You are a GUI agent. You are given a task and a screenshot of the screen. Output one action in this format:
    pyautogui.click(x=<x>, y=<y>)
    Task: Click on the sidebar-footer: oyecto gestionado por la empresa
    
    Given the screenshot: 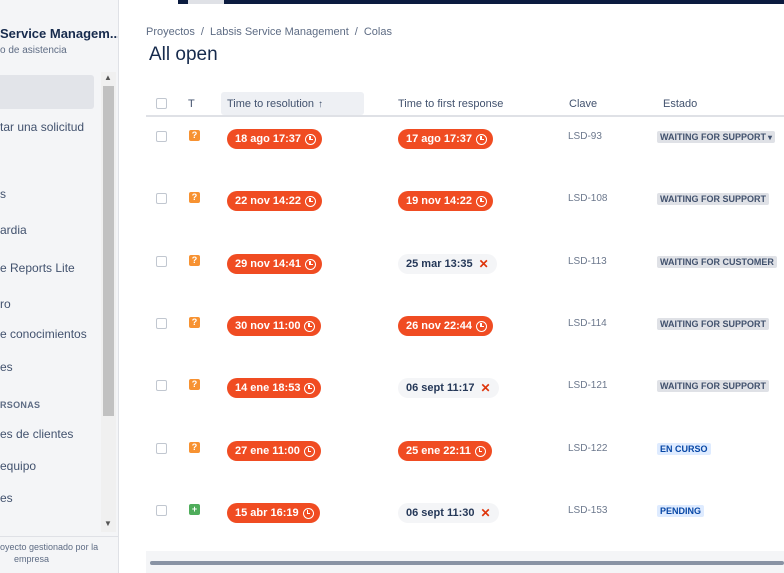 What is the action you would take?
    pyautogui.click(x=59, y=554)
    